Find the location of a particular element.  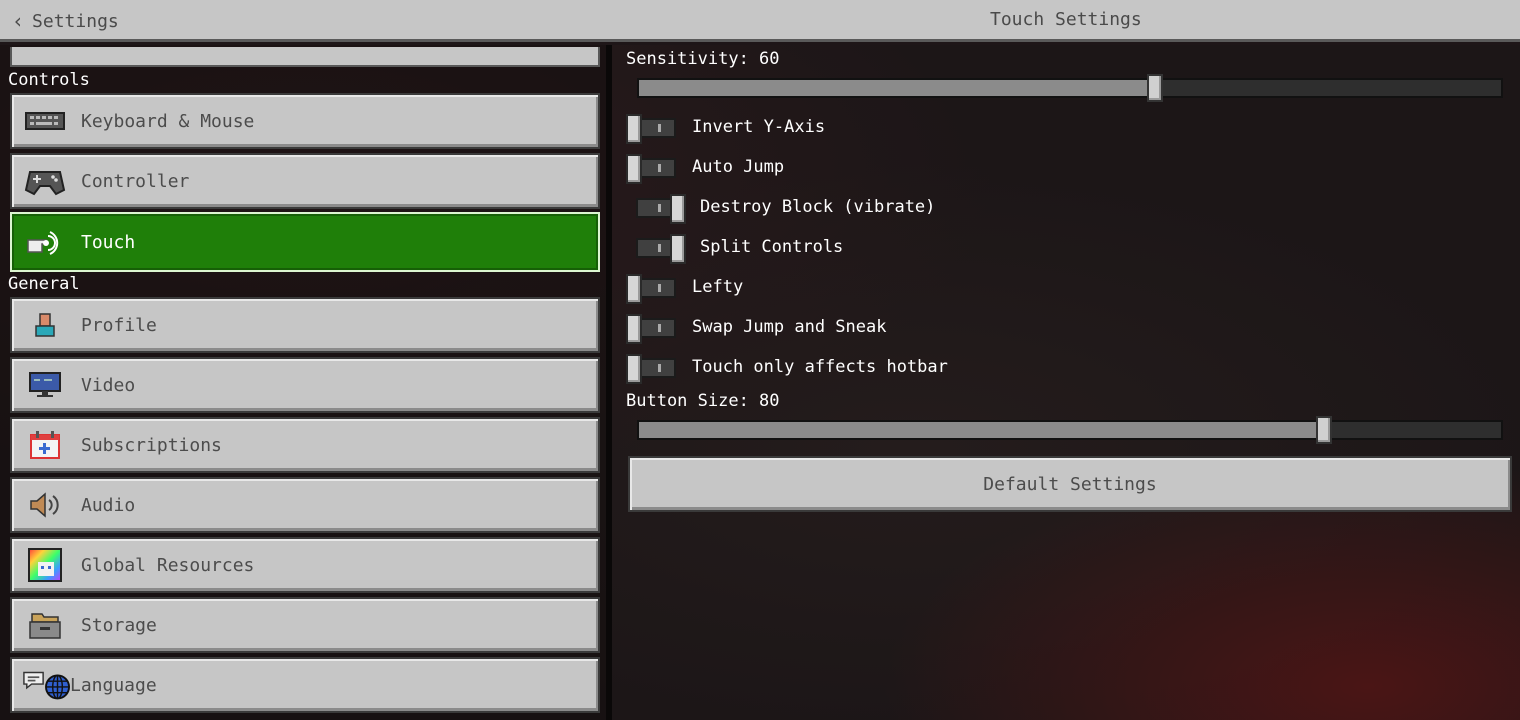

default-settings-button: Default Settings is located at coordinates (1070, 484).